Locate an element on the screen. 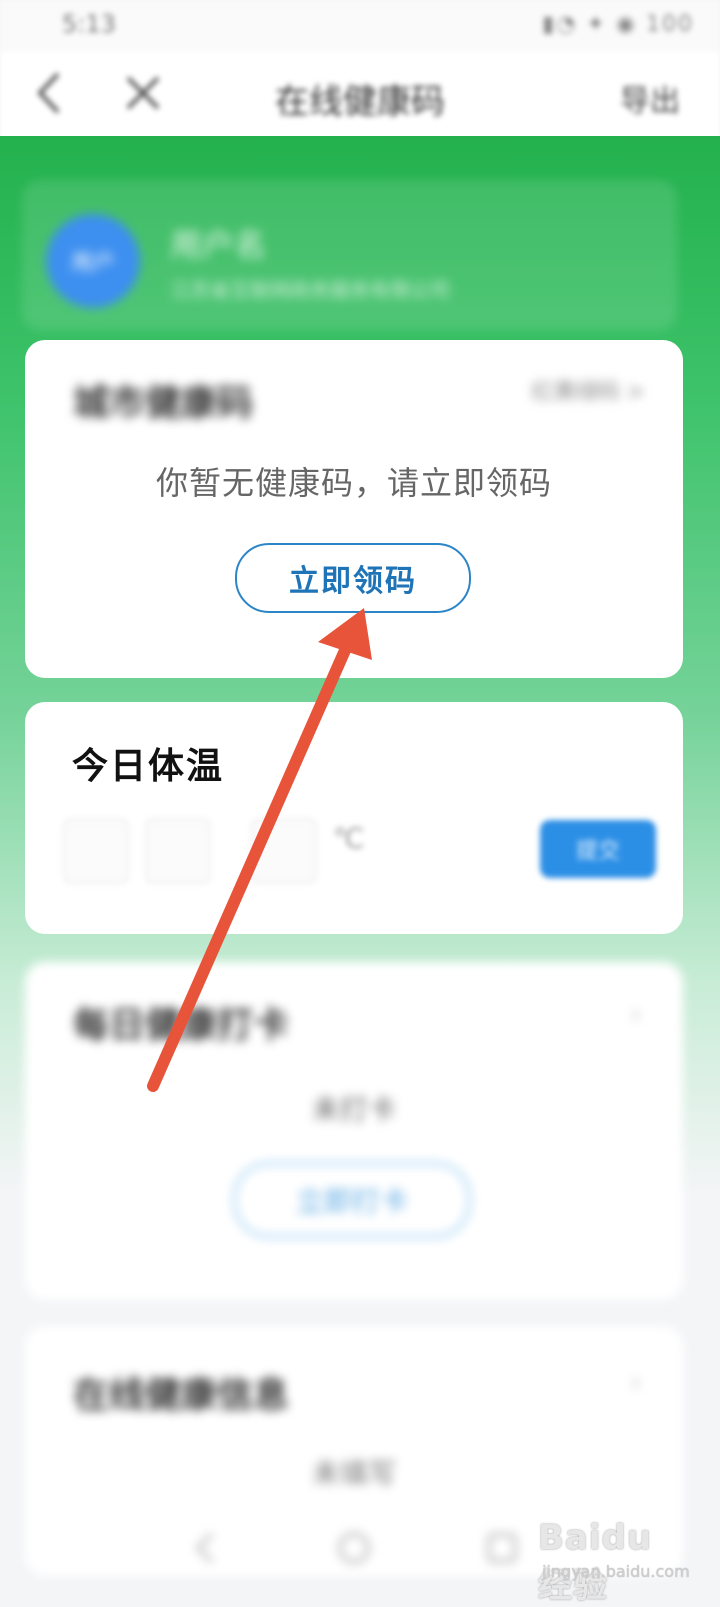 The width and height of the screenshot is (720, 1607). nav-recents-icon is located at coordinates (502, 1548).